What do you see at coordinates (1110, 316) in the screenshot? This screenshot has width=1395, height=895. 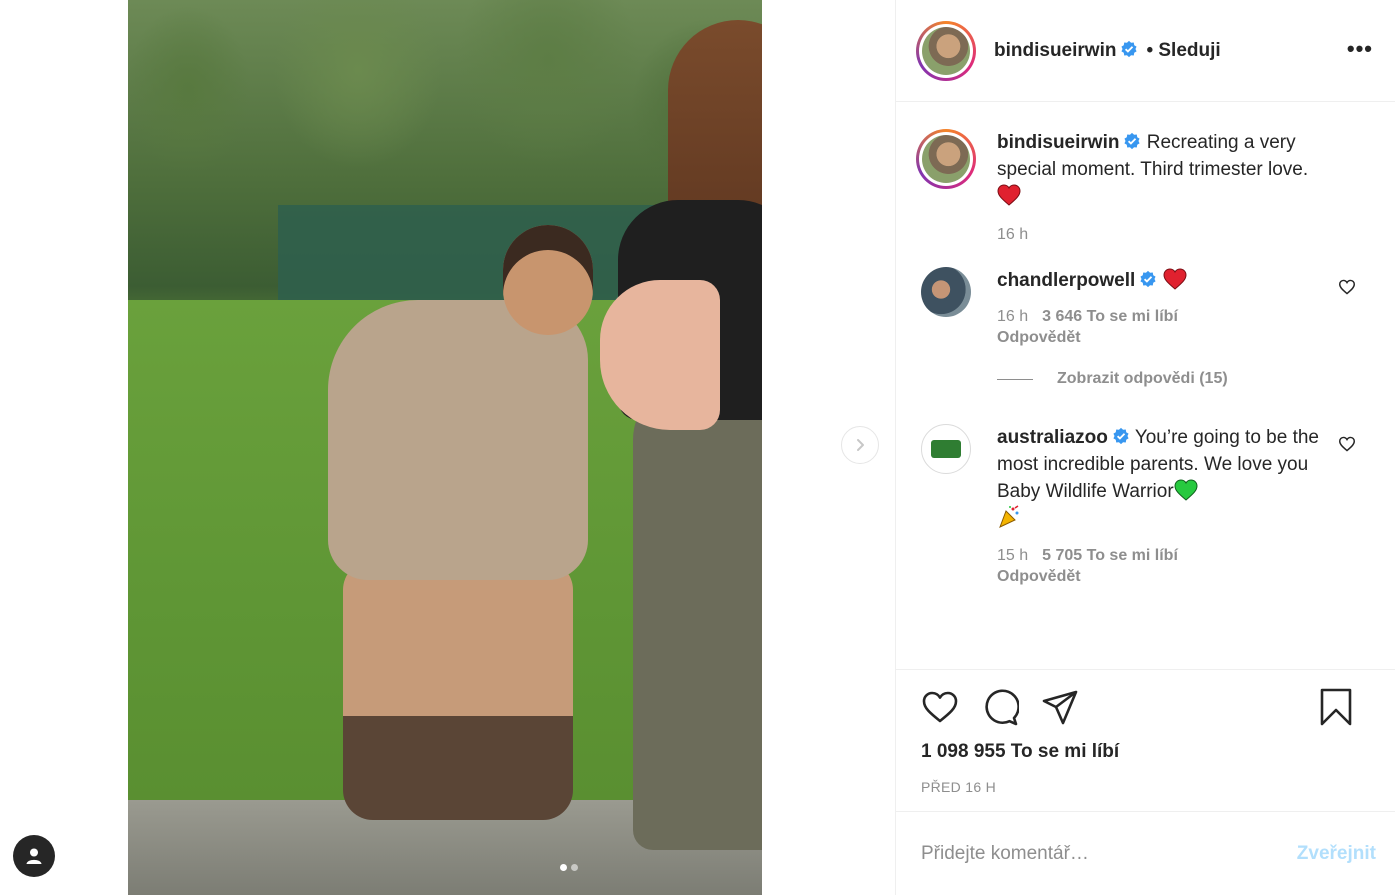 I see `comment-likes: 3 646 To se mi líbí` at bounding box center [1110, 316].